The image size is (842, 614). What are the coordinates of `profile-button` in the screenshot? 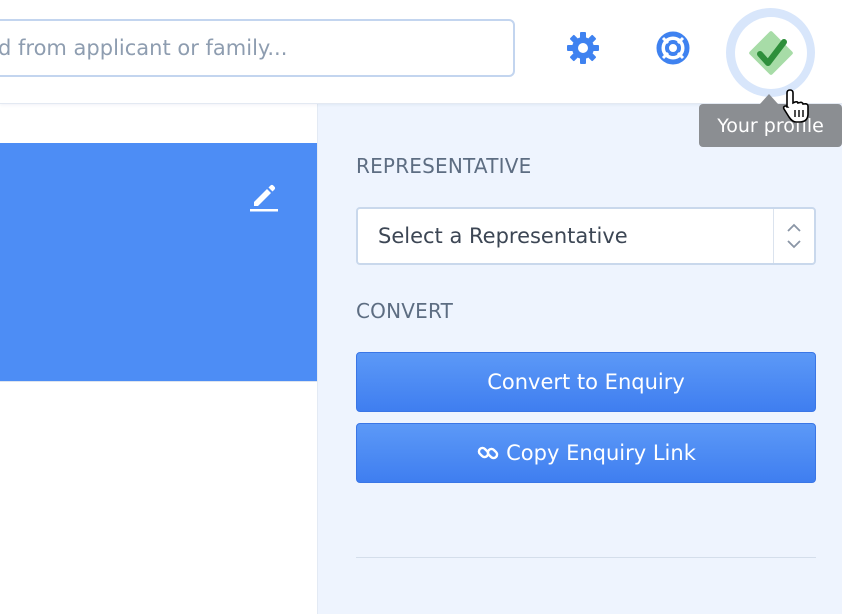 It's located at (770, 52).